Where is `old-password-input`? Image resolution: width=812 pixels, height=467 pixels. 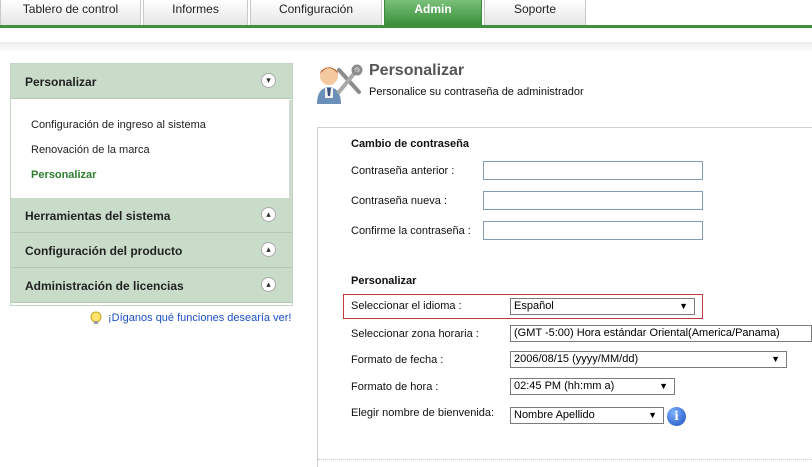
old-password-input is located at coordinates (593, 170).